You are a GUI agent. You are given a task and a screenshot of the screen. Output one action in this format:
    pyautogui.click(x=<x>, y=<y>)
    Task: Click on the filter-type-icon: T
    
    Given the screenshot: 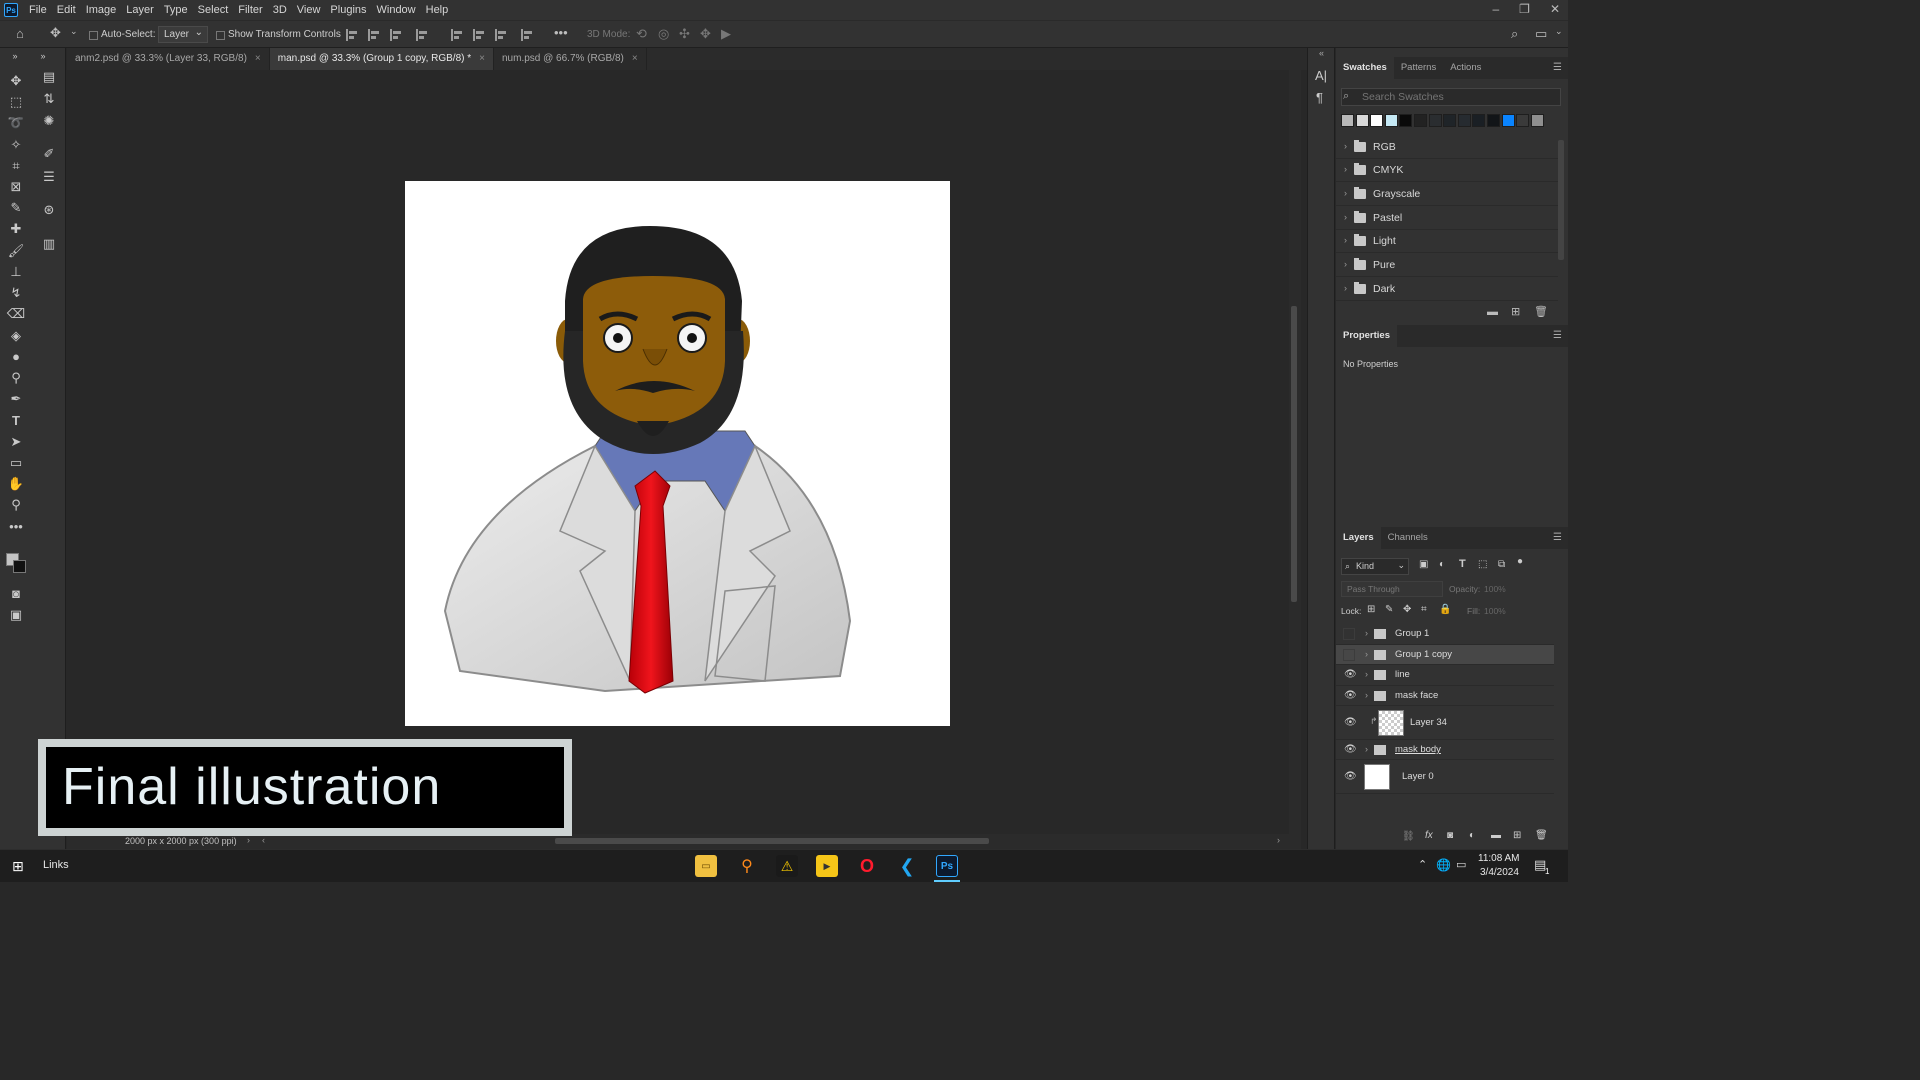 What is the action you would take?
    pyautogui.click(x=1462, y=564)
    